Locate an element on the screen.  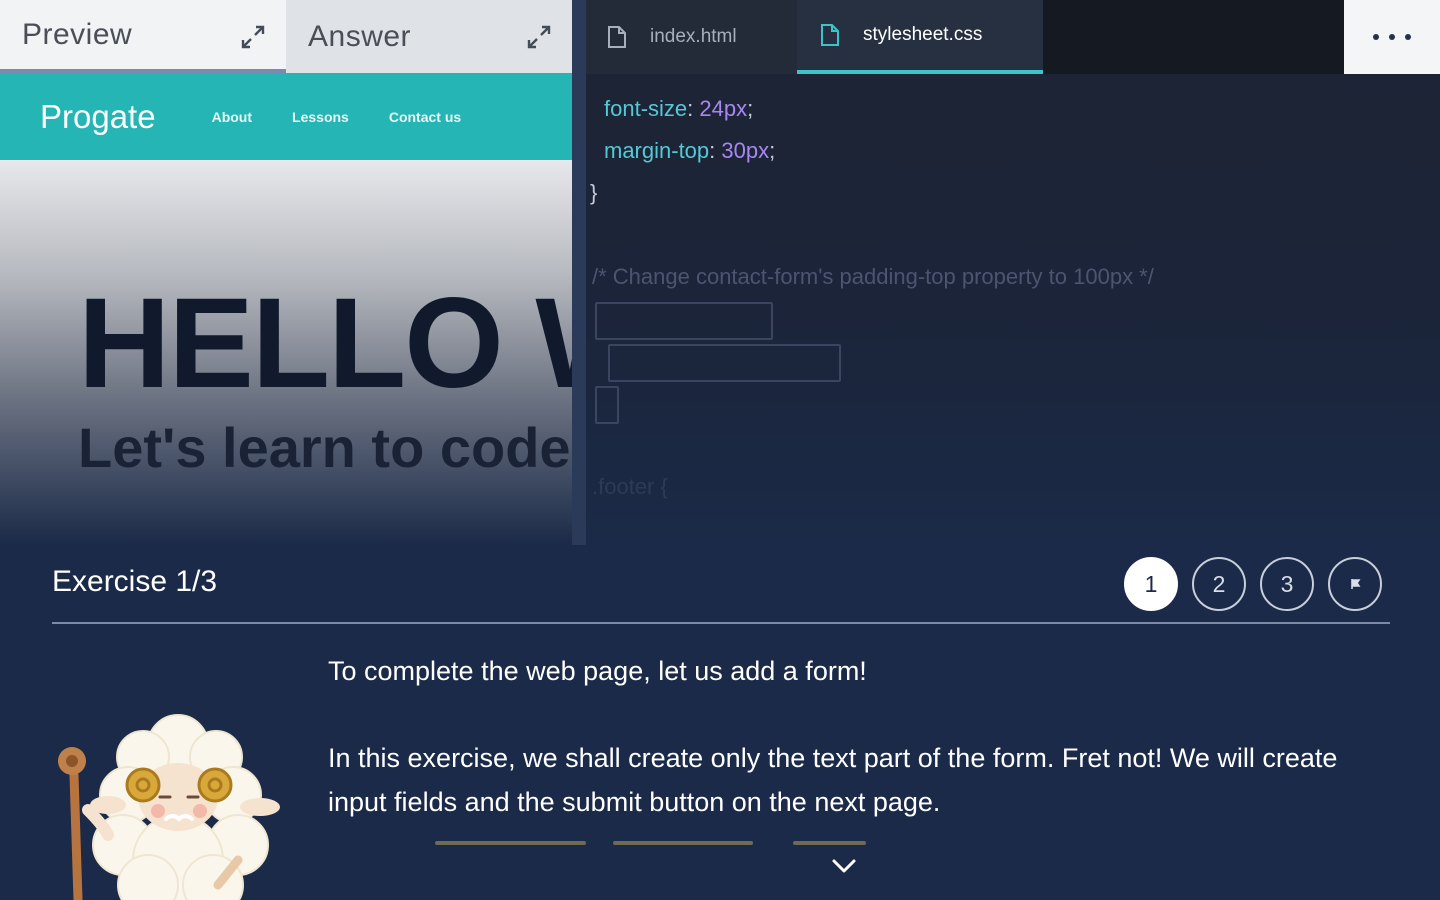
exercise-divider is located at coordinates (721, 623).